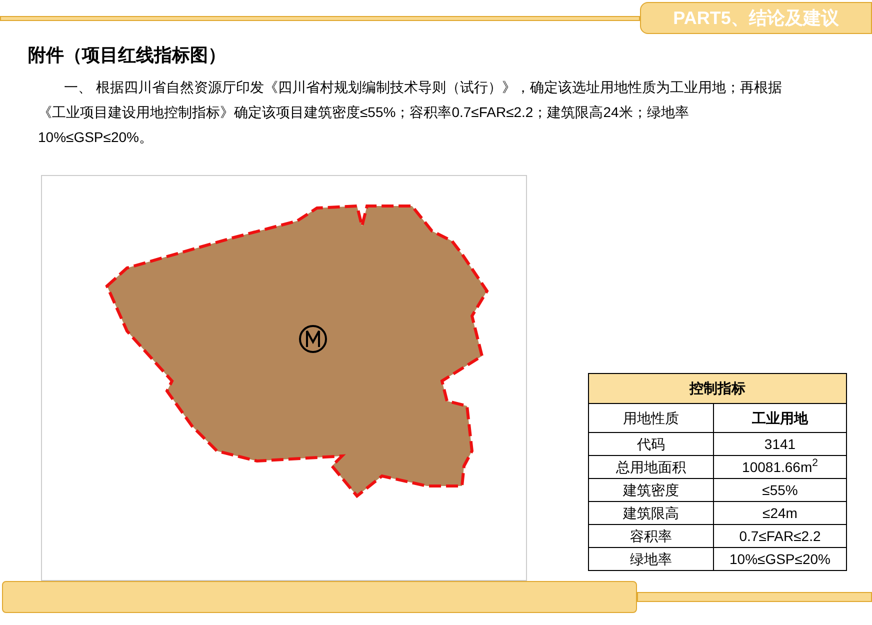 Image resolution: width=872 pixels, height=625 pixels. I want to click on table-cell: 总用地面积, so click(651, 467).